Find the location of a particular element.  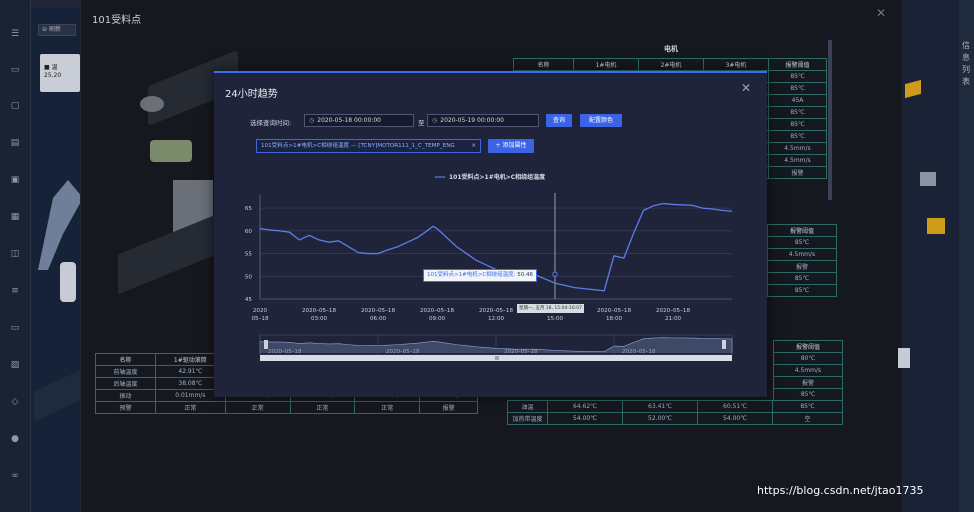

slider-left-handle is located at coordinates (266, 344).